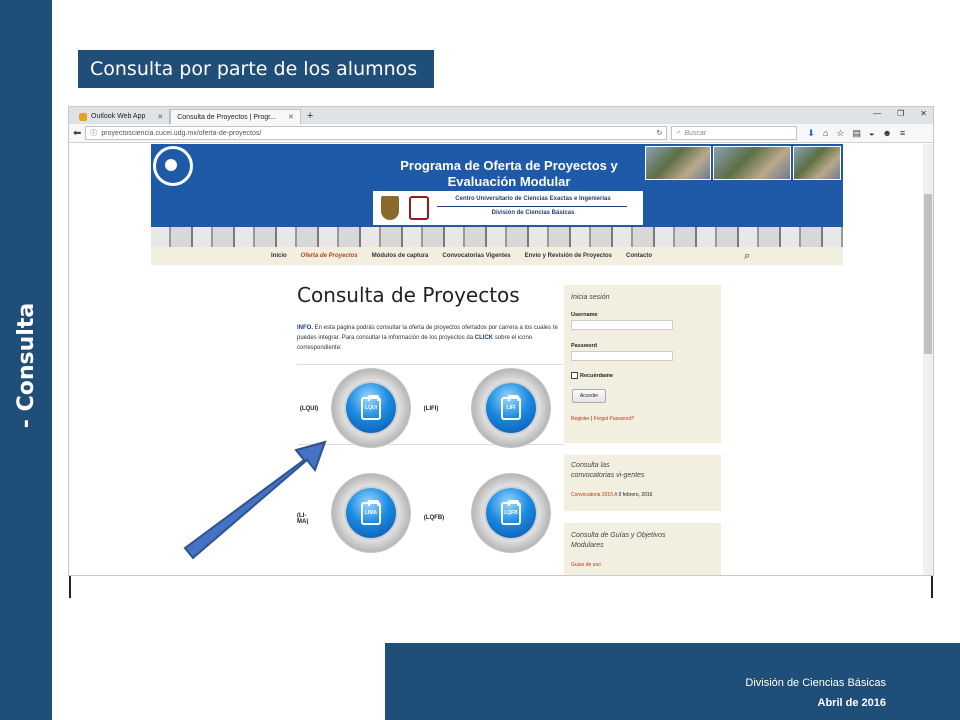 The width and height of the screenshot is (960, 720). Describe the element at coordinates (430, 364) in the screenshot. I see `divider` at that location.